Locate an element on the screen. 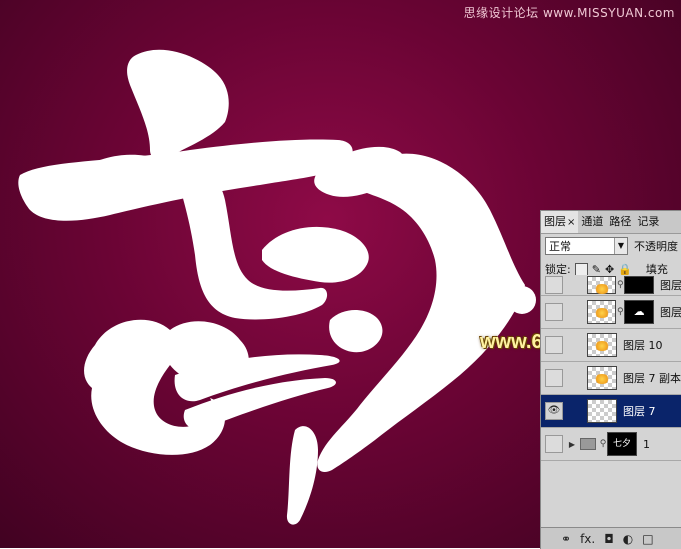 This screenshot has height=549, width=681. panel-tabs: 图层× 通道 路径 记录 is located at coordinates (611, 222).